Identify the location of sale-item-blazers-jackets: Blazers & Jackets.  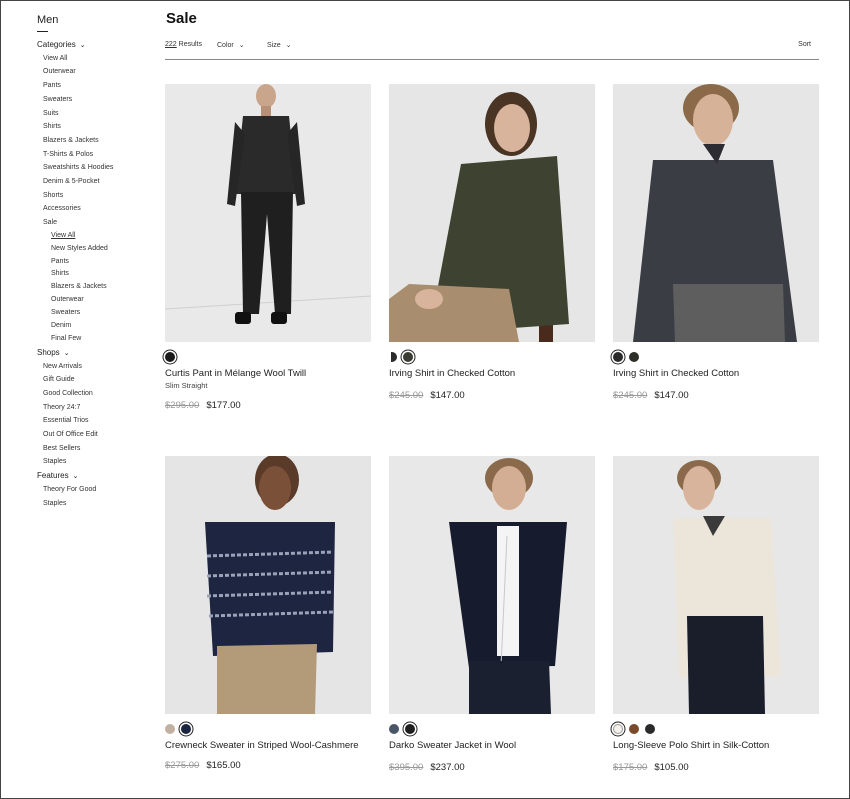
(97, 287).